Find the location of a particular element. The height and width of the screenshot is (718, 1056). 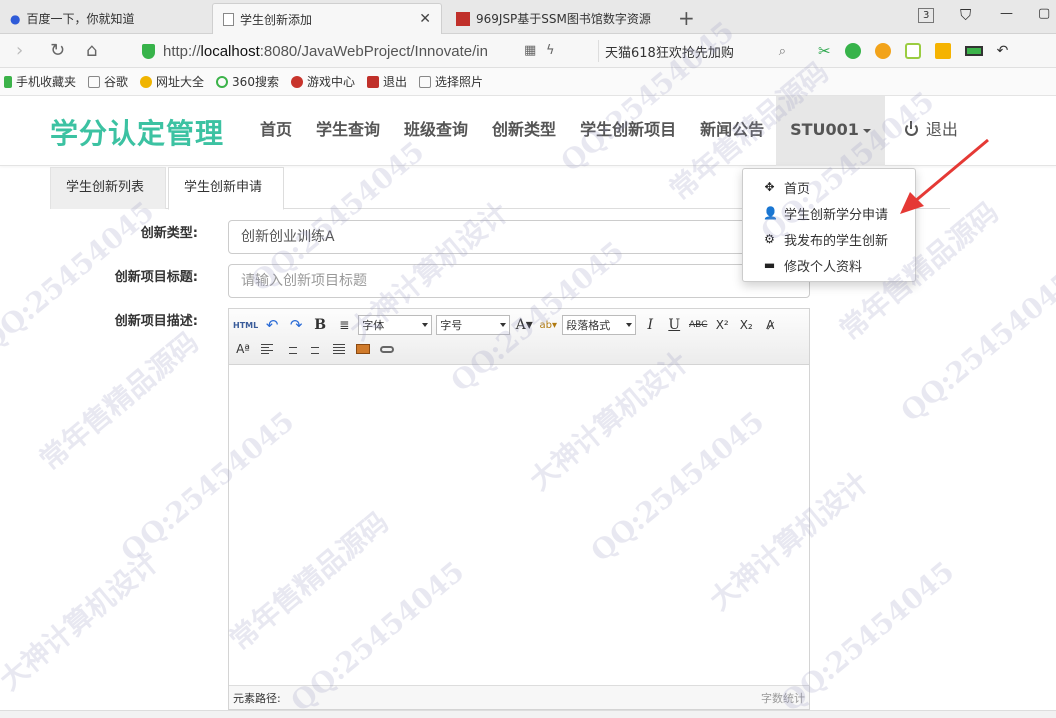

paw-icon: ● is located at coordinates (15, 18).